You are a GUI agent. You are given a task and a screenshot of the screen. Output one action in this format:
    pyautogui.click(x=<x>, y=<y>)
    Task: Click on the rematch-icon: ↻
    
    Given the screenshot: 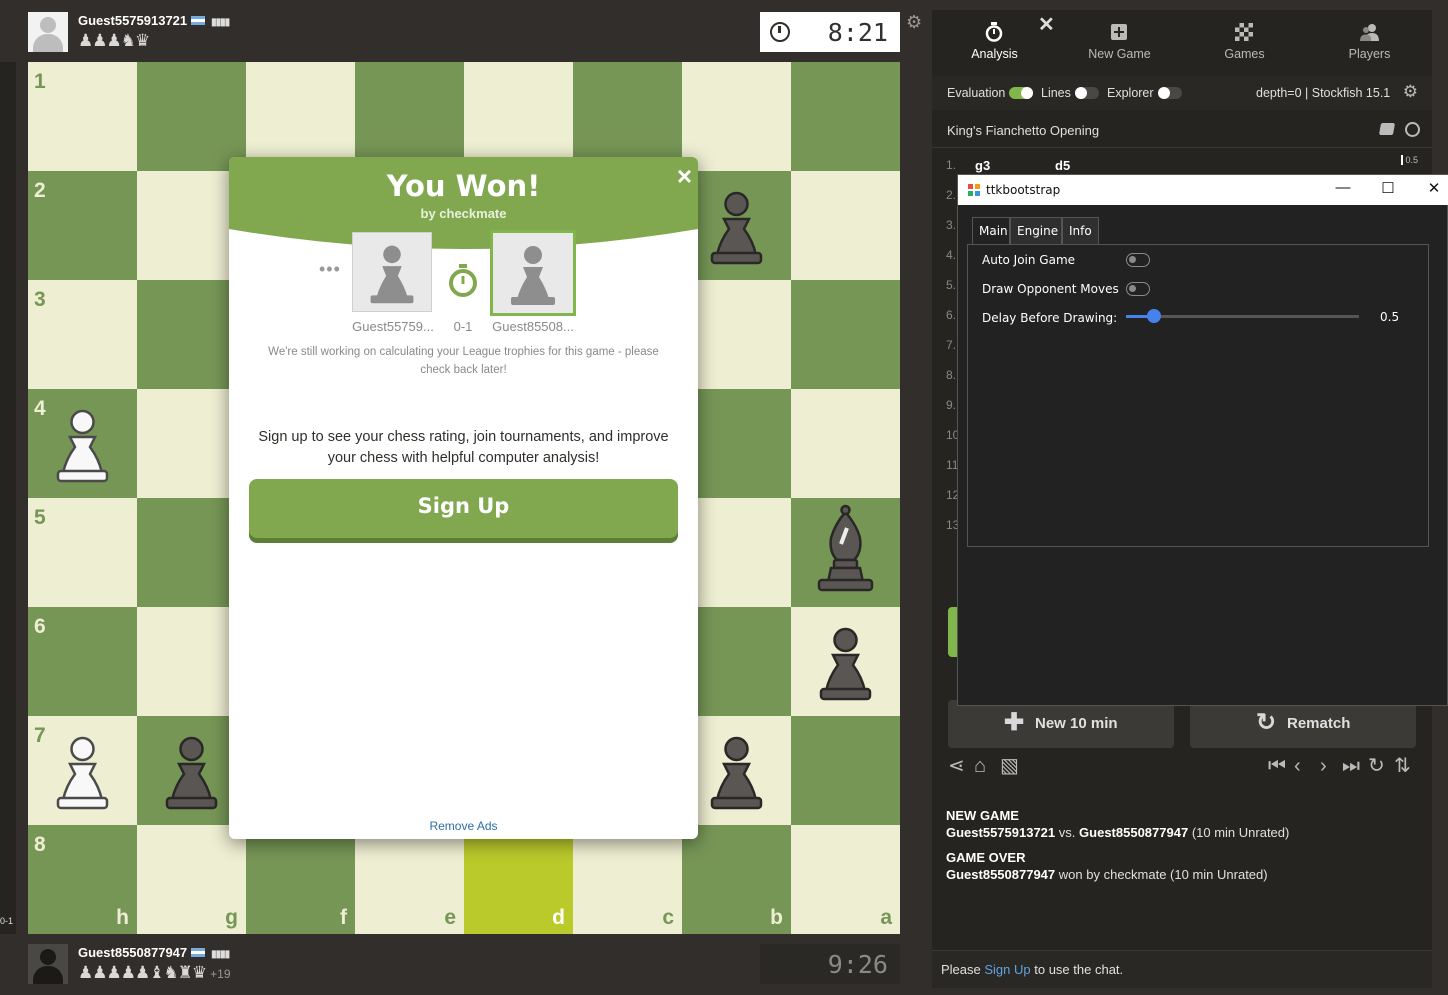 What is the action you would take?
    pyautogui.click(x=1266, y=722)
    